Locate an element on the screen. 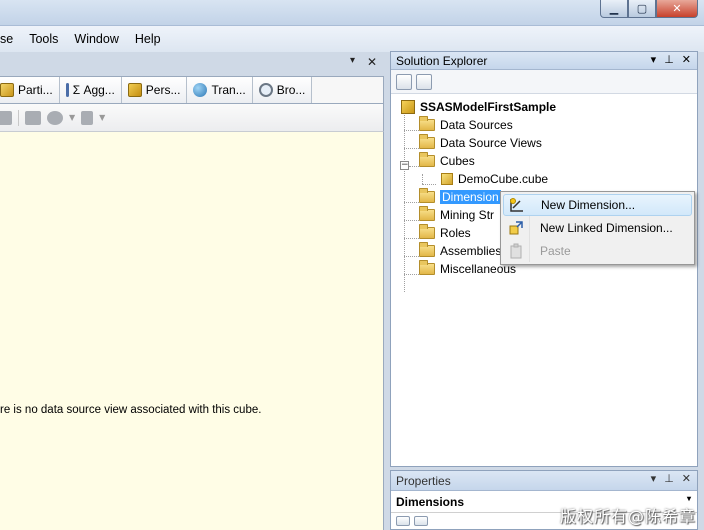 The width and height of the screenshot is (704, 530). toolbar-separator is located at coordinates (18, 117).